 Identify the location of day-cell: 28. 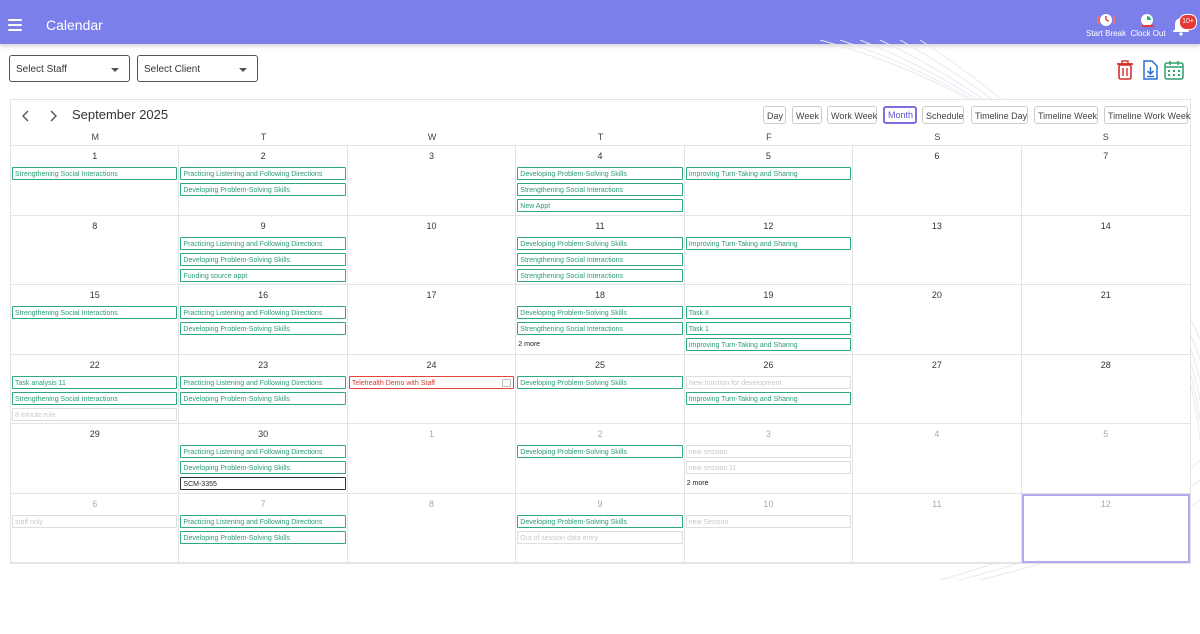
(1105, 389).